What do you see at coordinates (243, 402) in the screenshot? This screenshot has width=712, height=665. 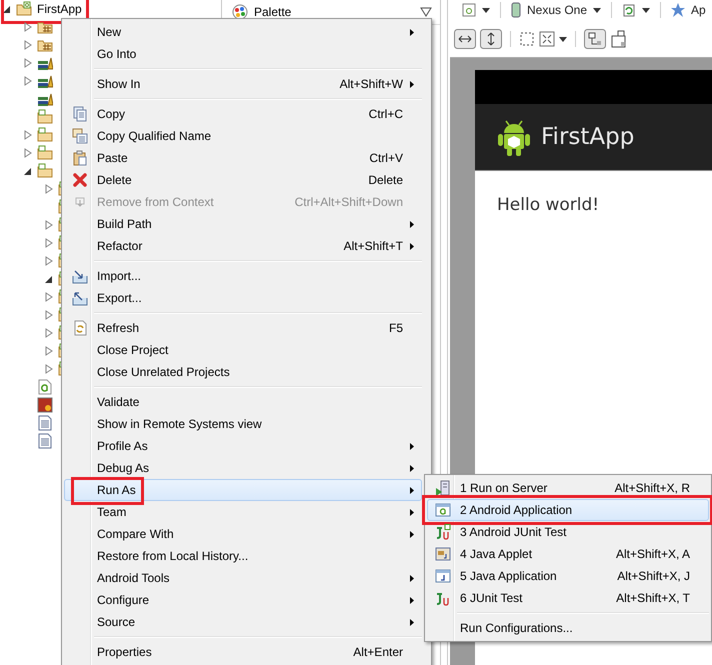 I see `menu-item: Validate` at bounding box center [243, 402].